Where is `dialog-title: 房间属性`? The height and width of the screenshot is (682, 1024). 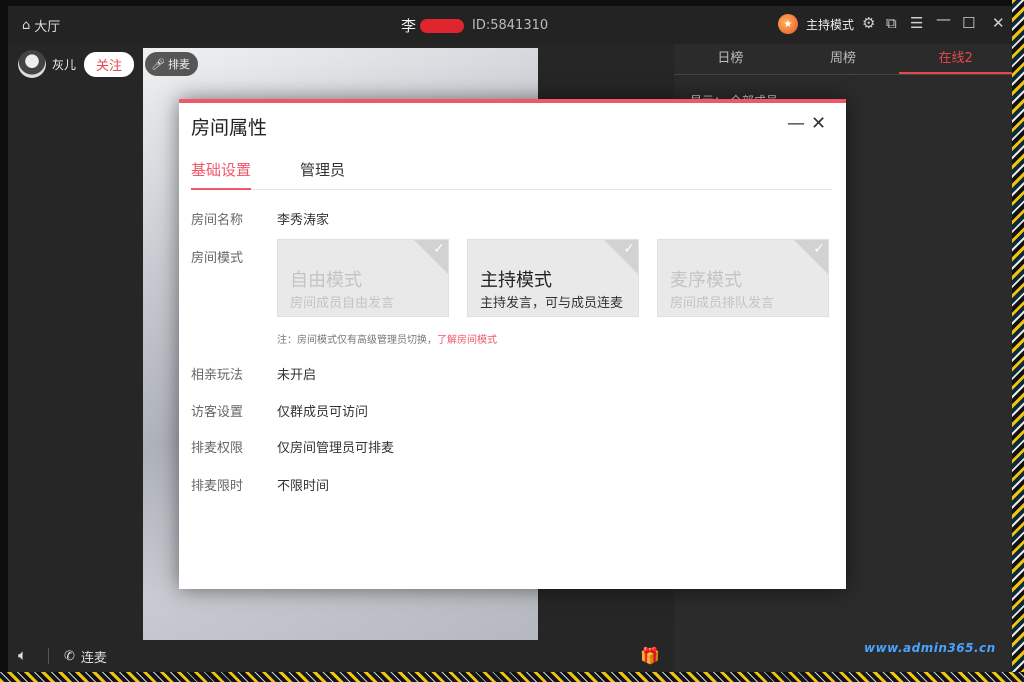
dialog-title: 房间属性 is located at coordinates (229, 128).